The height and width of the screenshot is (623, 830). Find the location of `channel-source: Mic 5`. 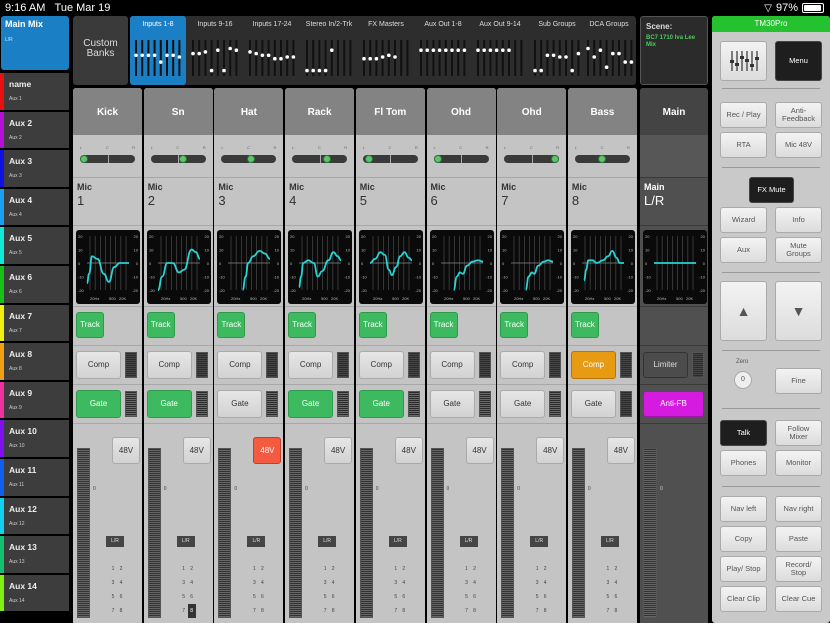

channel-source: Mic 5 is located at coordinates (390, 202).